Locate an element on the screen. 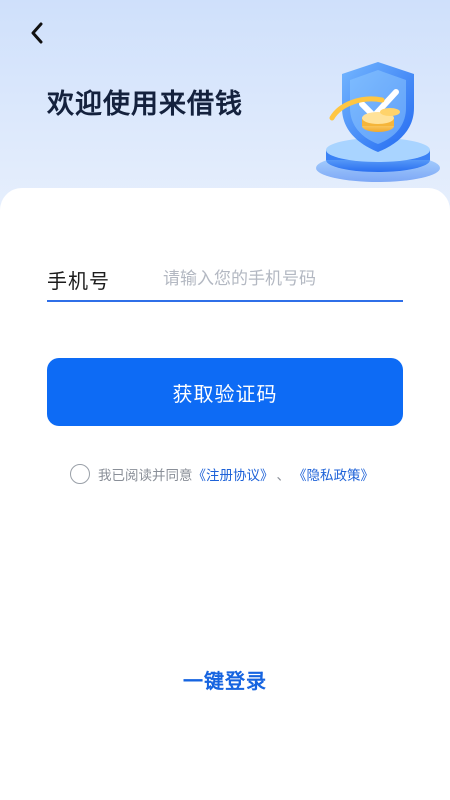  back-button is located at coordinates (37, 33).